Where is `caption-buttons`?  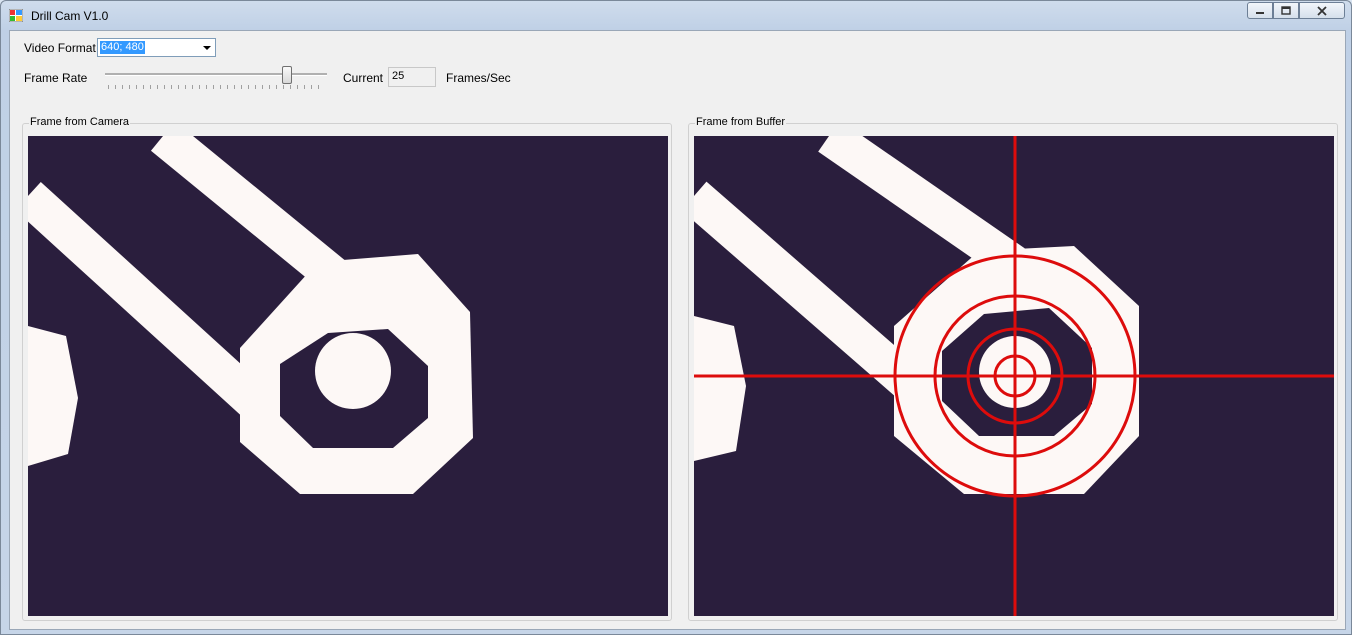 caption-buttons is located at coordinates (1296, 10).